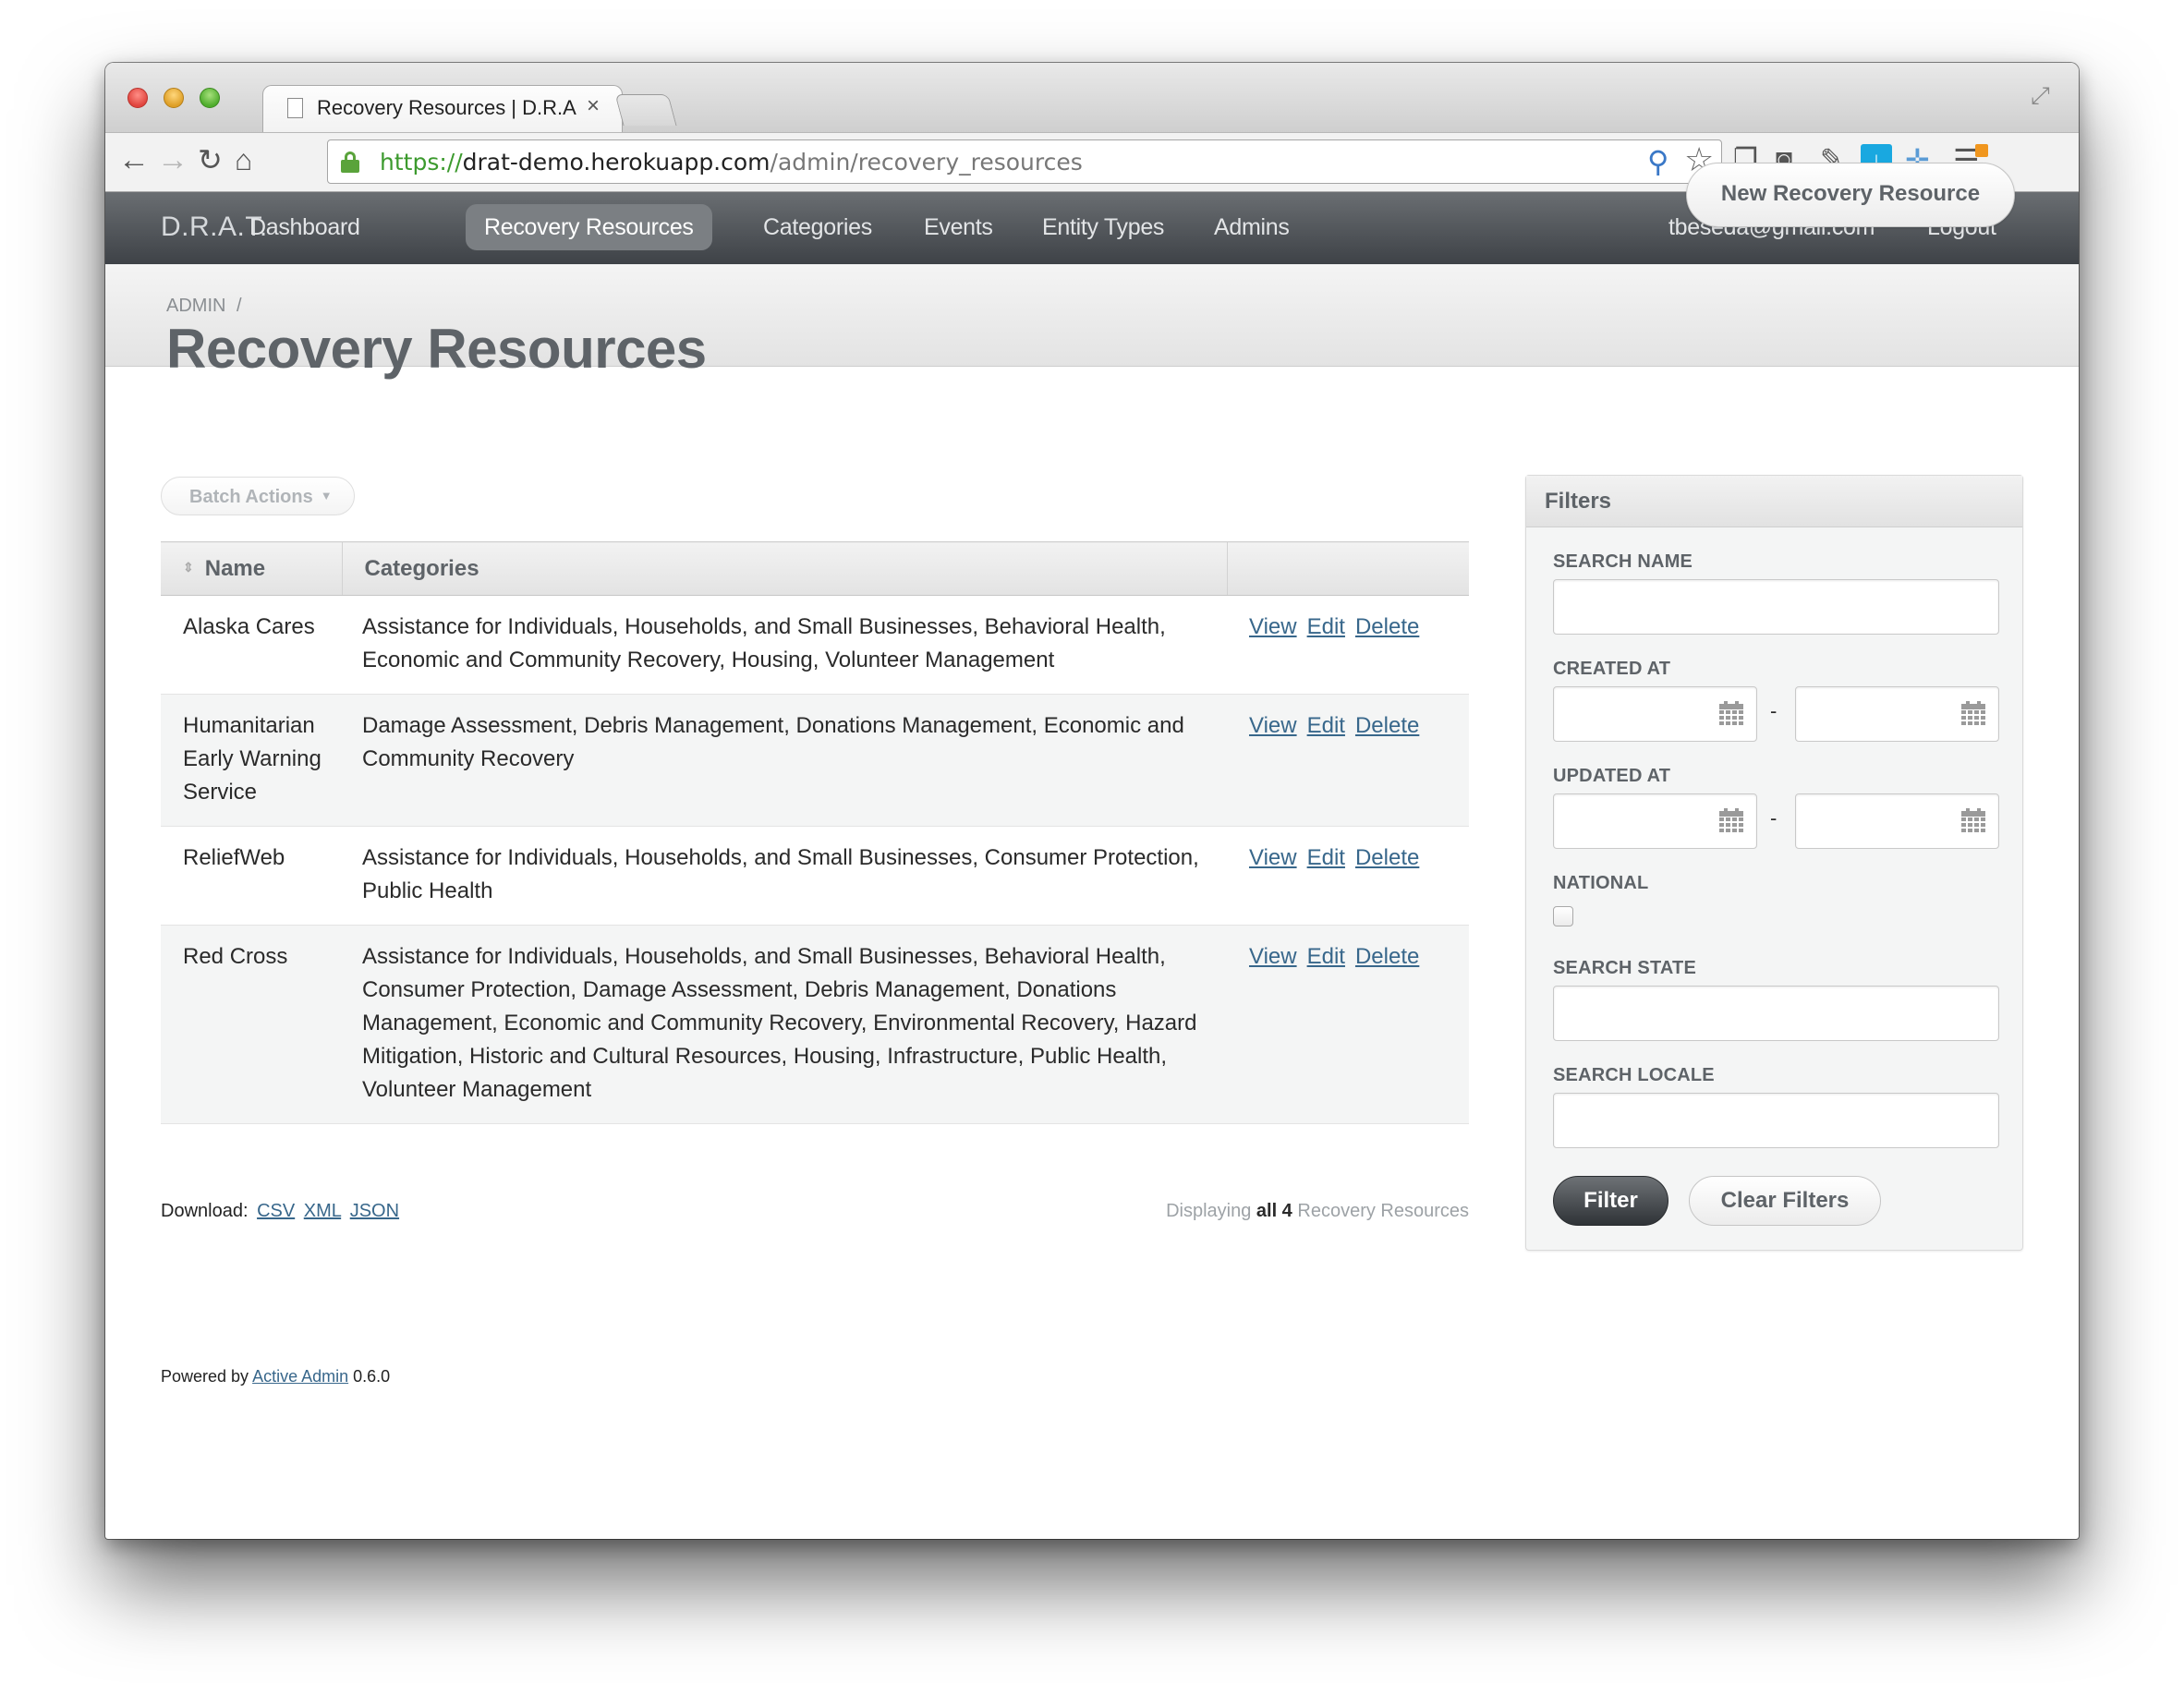 Image resolution: width=2184 pixels, height=1683 pixels. I want to click on browser-tab: Recovery Resources | D.R.A.T. ×, so click(442, 109).